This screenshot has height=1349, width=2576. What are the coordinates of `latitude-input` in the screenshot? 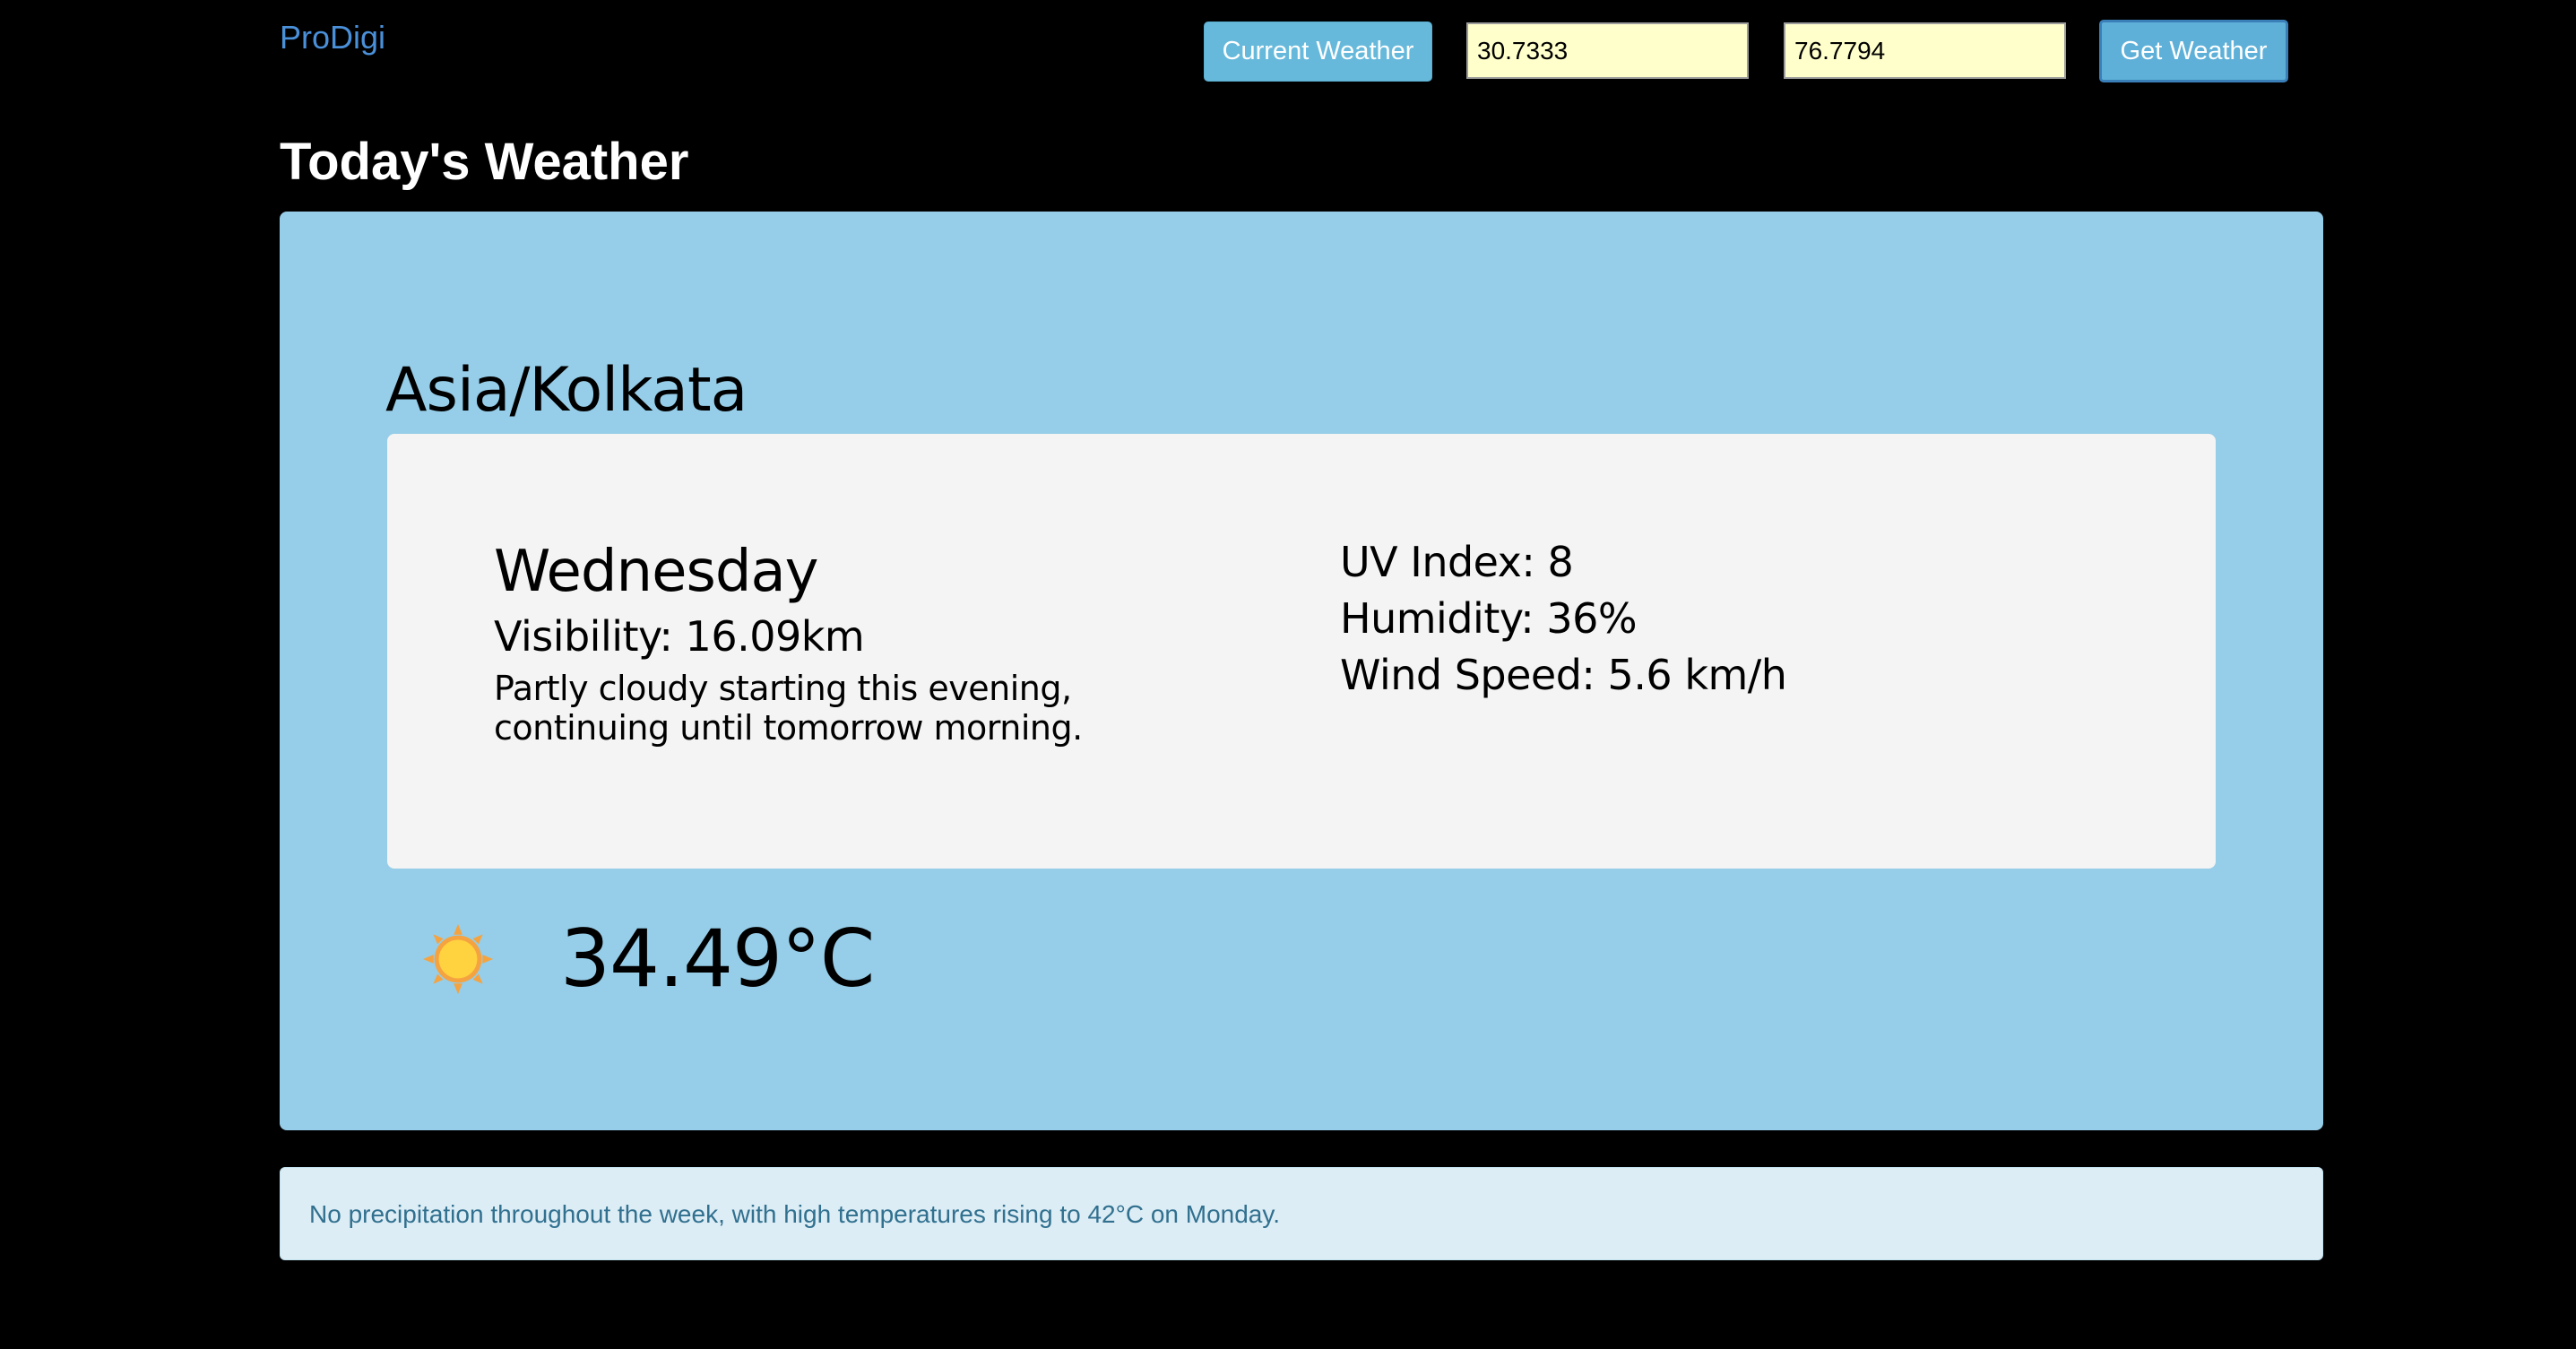 It's located at (1607, 51).